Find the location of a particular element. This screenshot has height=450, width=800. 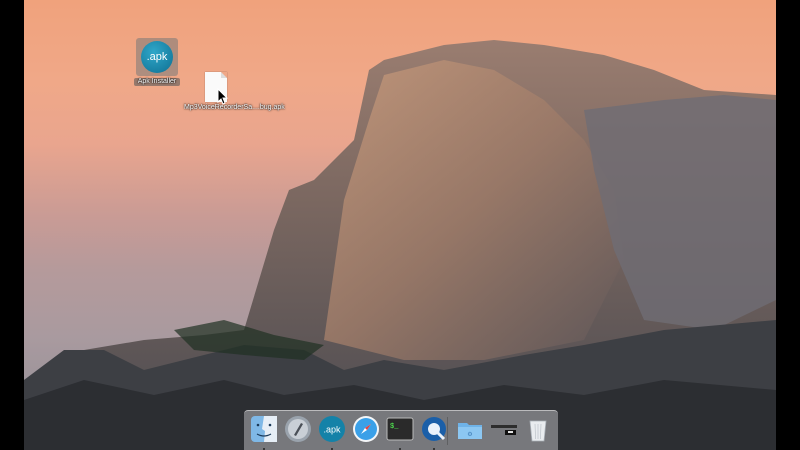

dock-separator is located at coordinates (447, 431).